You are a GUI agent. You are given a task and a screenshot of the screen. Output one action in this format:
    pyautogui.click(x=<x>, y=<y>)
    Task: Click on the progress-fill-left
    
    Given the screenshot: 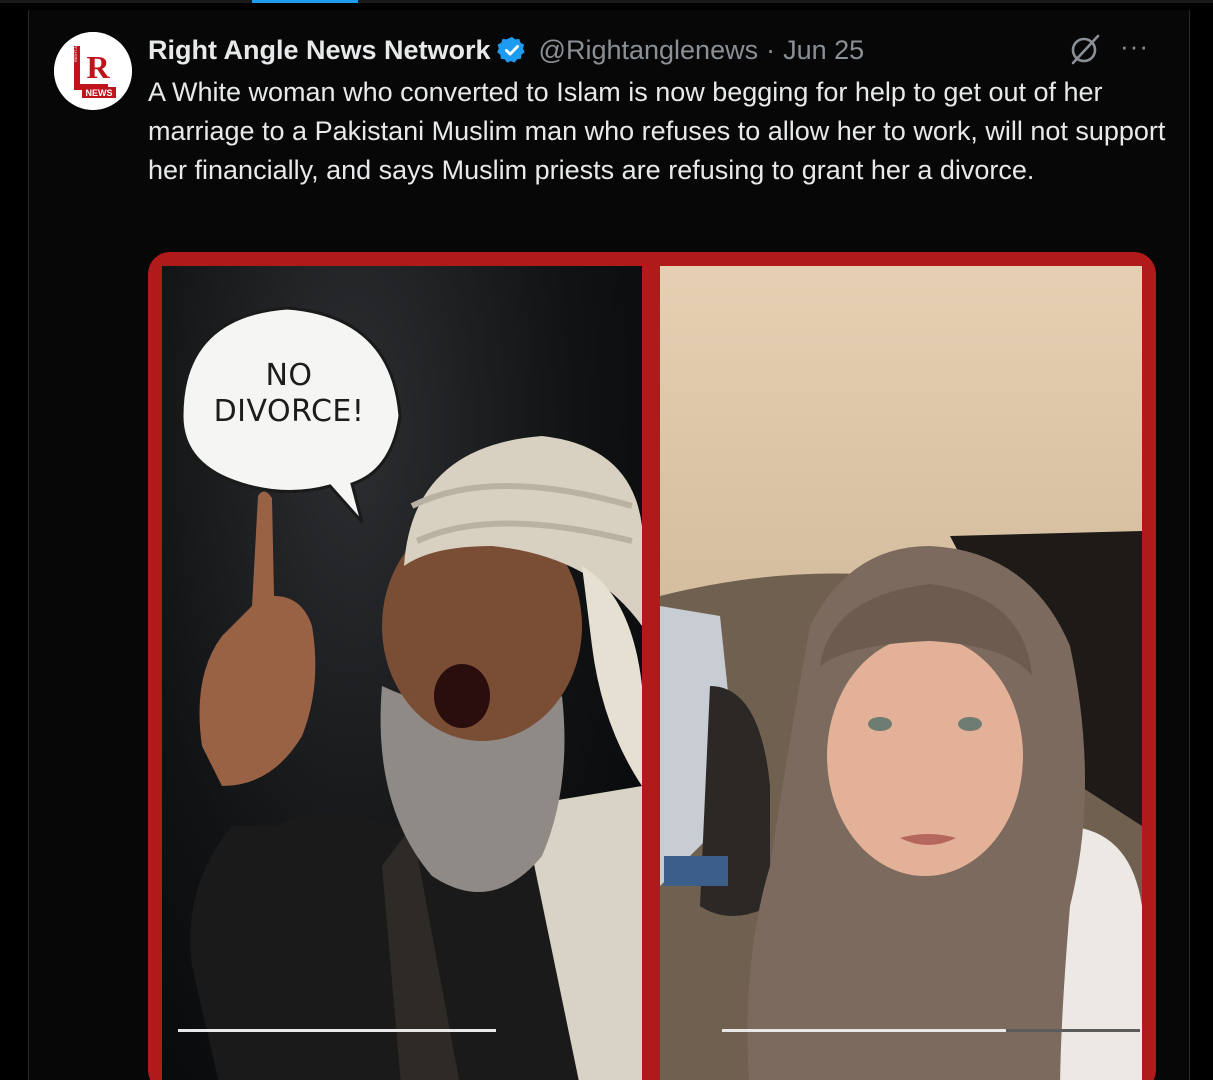 What is the action you would take?
    pyautogui.click(x=337, y=1030)
    